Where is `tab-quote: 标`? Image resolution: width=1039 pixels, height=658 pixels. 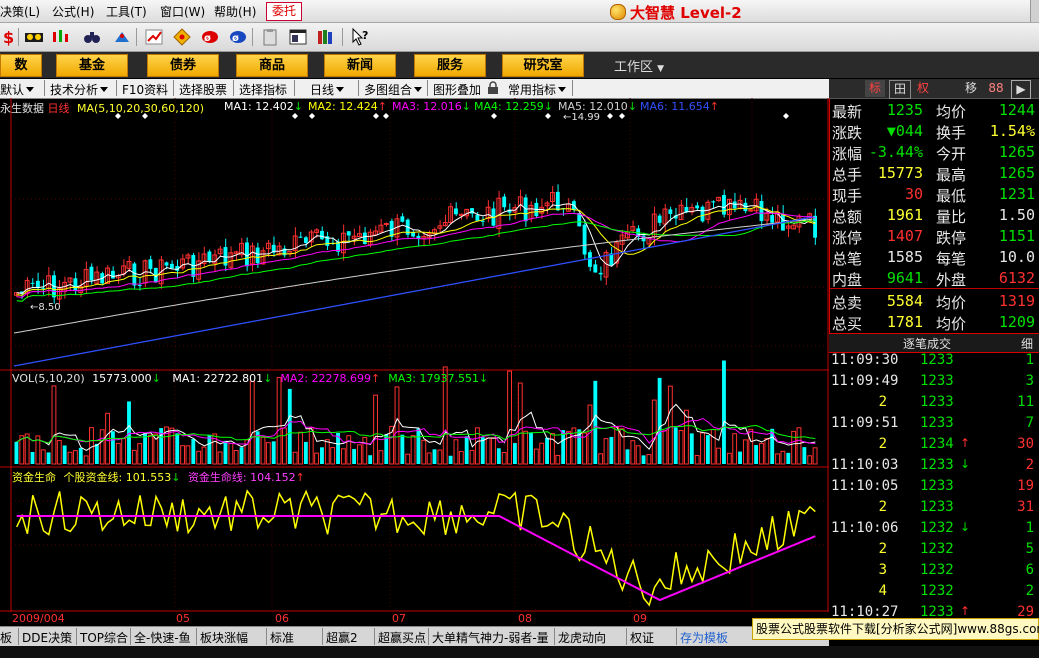
tab-quote: 标 is located at coordinates (875, 88).